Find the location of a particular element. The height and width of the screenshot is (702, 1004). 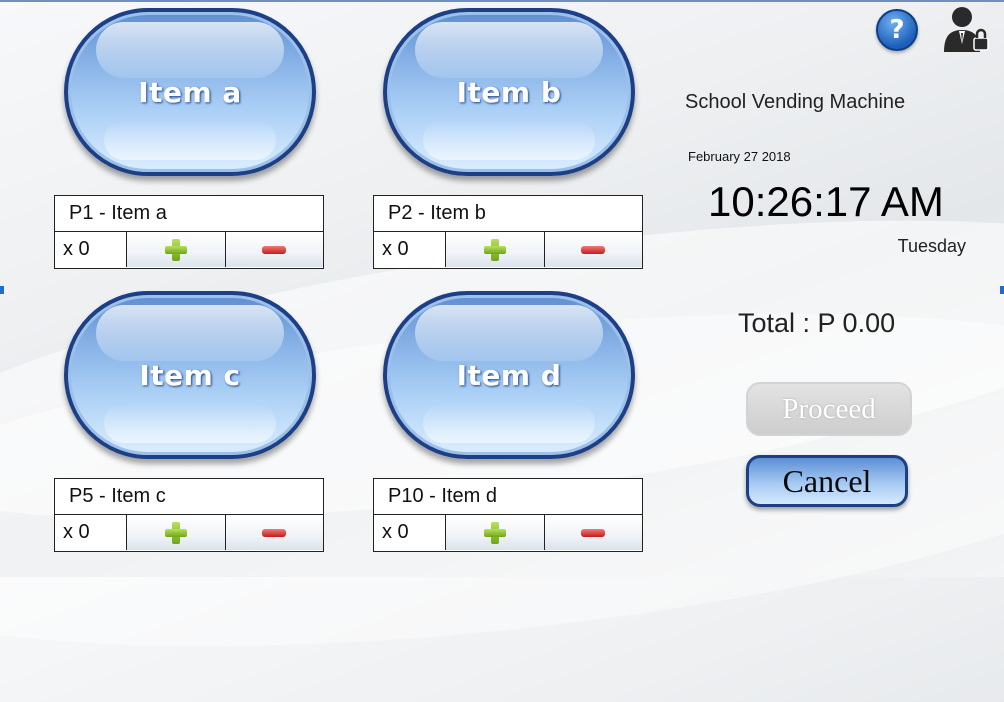

item-c-code: P5 - Item c is located at coordinates (189, 497).